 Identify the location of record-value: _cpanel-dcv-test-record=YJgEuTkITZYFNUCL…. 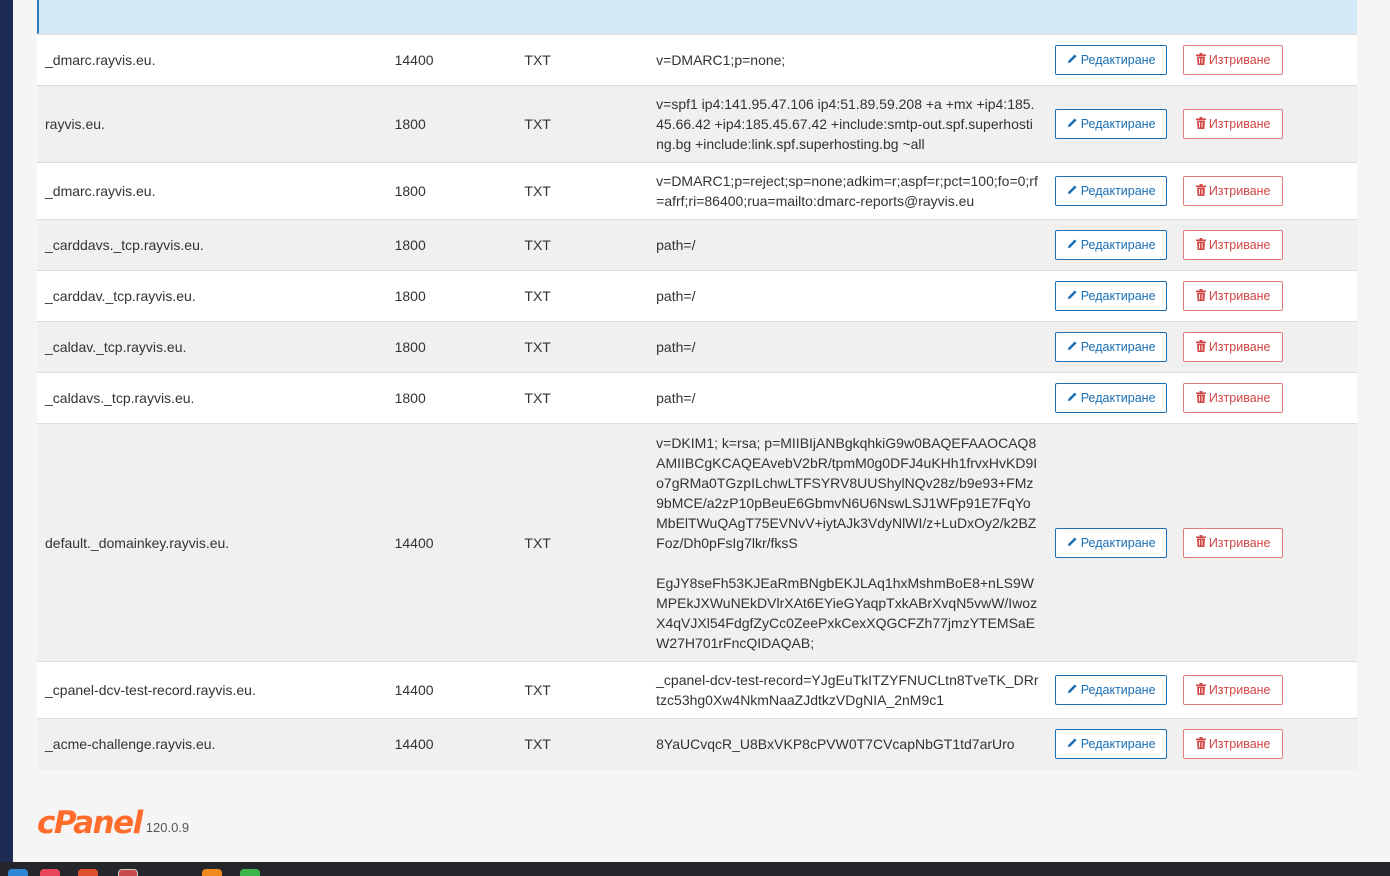
(847, 690).